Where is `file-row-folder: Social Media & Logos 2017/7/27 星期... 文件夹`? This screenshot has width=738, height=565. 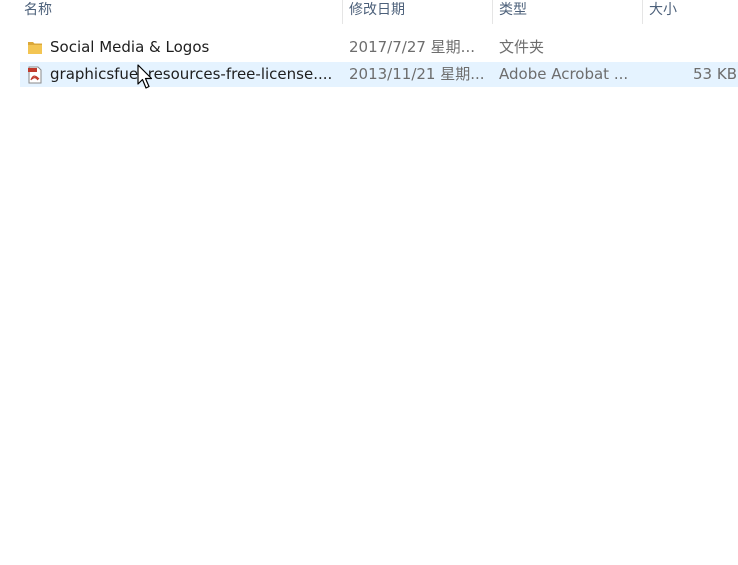
file-row-folder: Social Media & Logos 2017/7/27 星期... 文件夹 is located at coordinates (379, 47).